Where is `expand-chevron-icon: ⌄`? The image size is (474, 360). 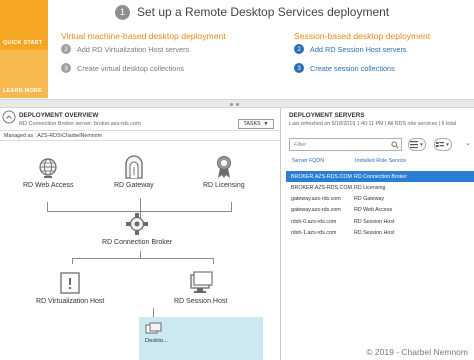
expand-chevron-icon: ⌄ is located at coordinates (468, 143).